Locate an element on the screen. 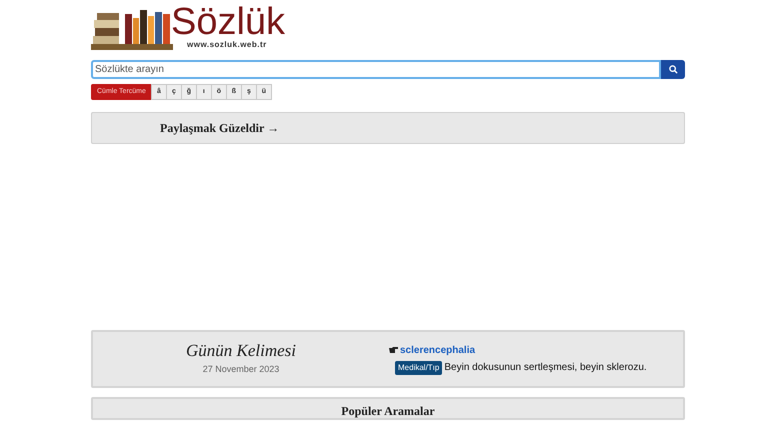  category-tag: Medikal/Tıp is located at coordinates (418, 367).